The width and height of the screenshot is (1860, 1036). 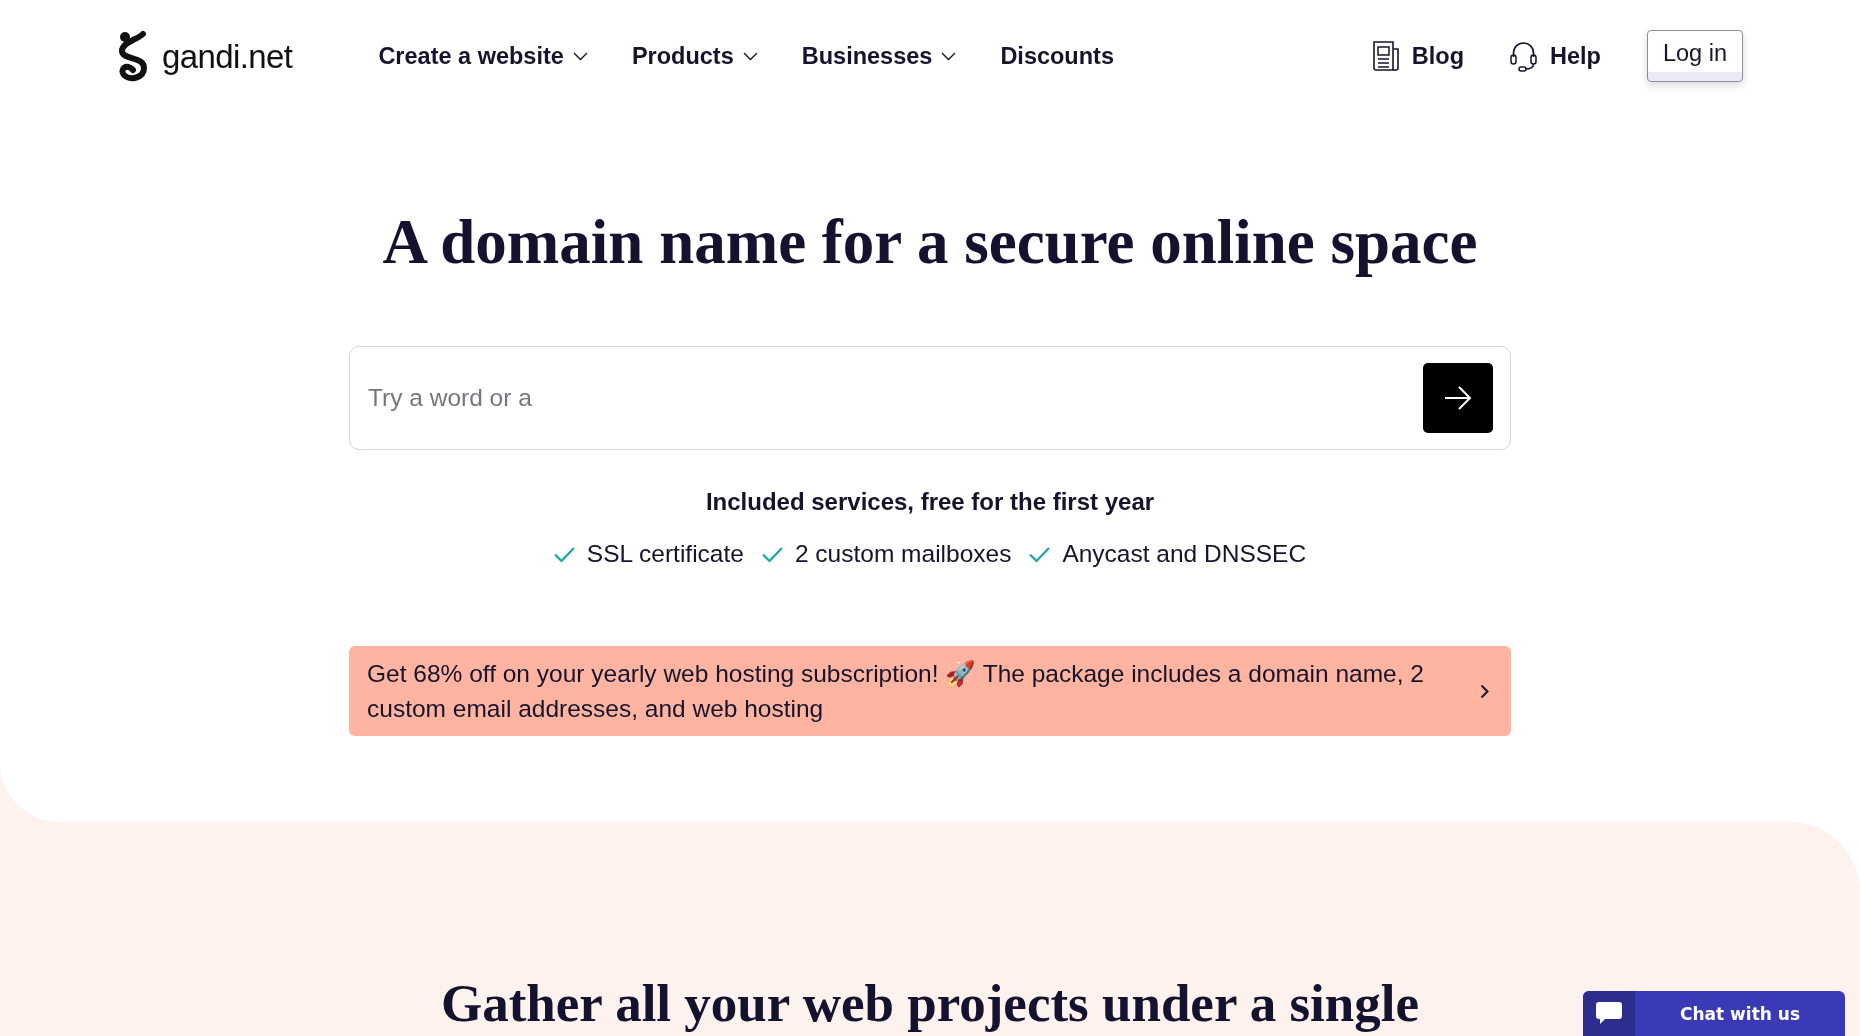 What do you see at coordinates (1057, 56) in the screenshot?
I see `nav-link: Discounts` at bounding box center [1057, 56].